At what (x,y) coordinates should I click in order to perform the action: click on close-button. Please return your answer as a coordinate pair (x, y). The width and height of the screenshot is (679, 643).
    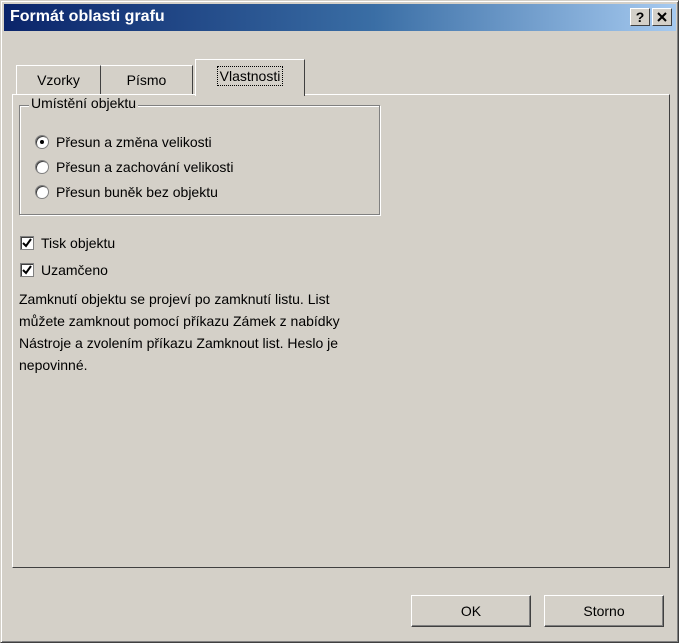
    Looking at the image, I should click on (662, 17).